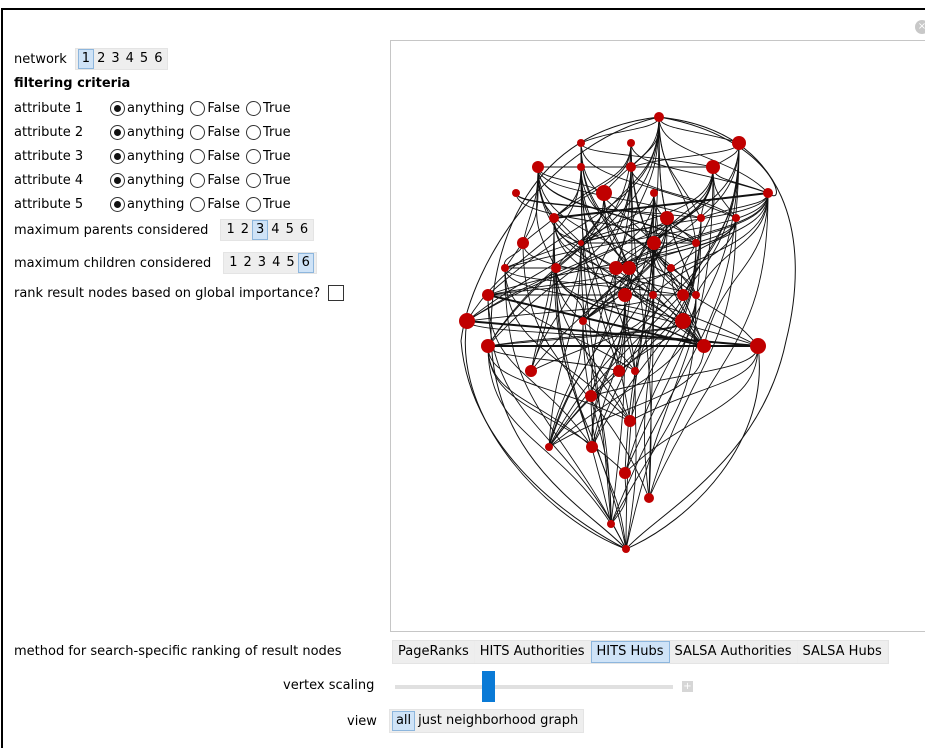 Image resolution: width=925 pixels, height=748 pixels. What do you see at coordinates (498, 721) in the screenshot?
I see `view-option: just neighborhood graph` at bounding box center [498, 721].